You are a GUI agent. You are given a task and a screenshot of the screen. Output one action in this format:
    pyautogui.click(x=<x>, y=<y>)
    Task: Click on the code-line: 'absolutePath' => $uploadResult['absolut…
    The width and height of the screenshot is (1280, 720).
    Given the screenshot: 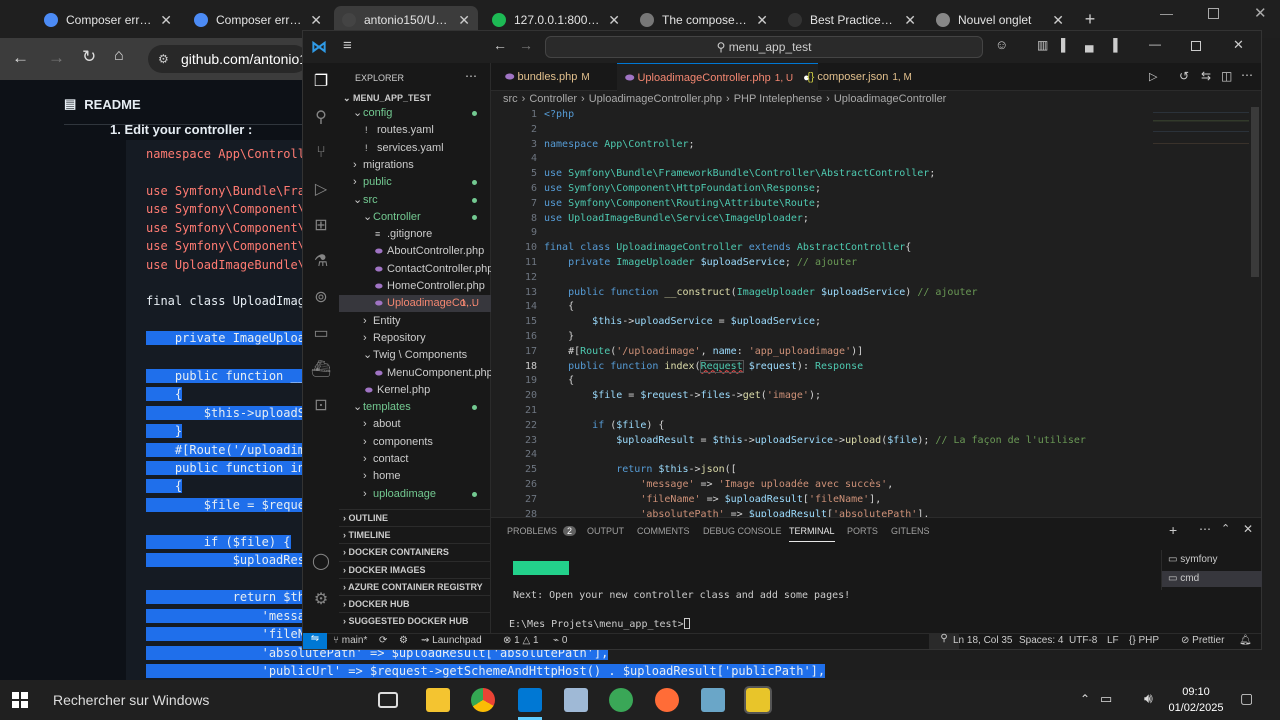 What is the action you would take?
    pyautogui.click(x=736, y=513)
    